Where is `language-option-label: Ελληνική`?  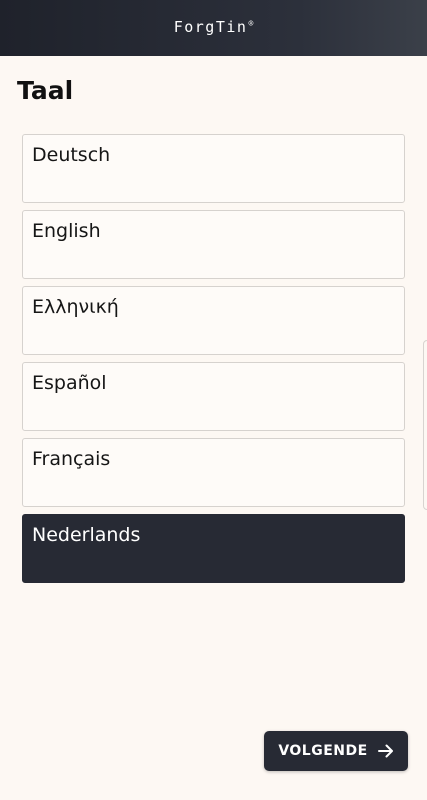 language-option-label: Ελληνική is located at coordinates (75, 307).